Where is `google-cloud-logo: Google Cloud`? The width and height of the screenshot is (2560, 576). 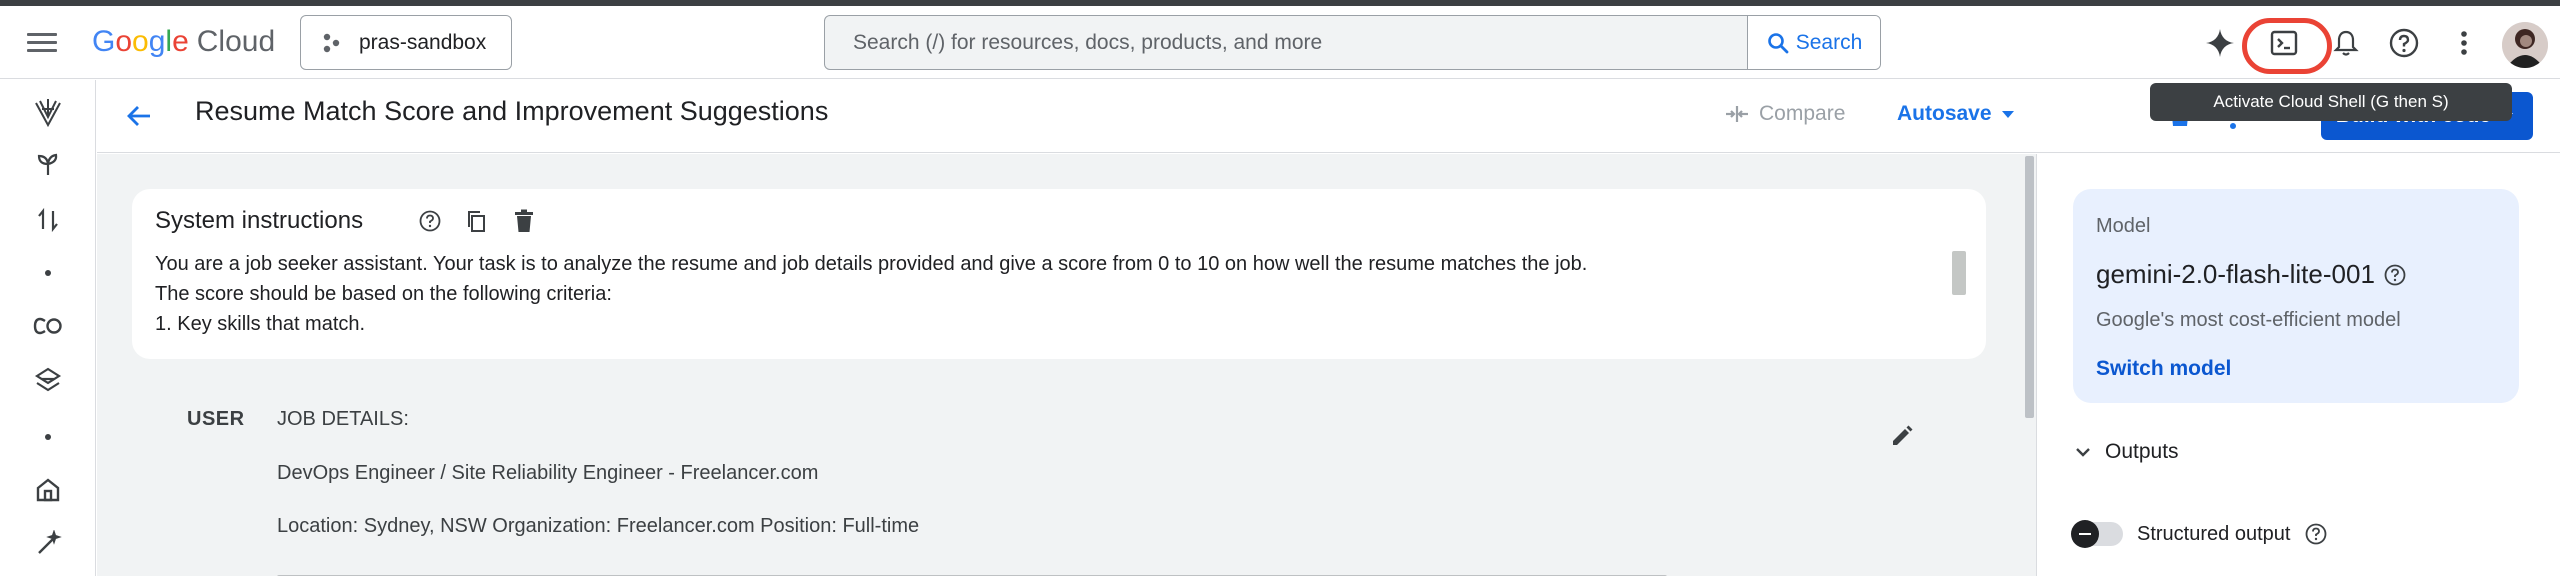
google-cloud-logo: Google Cloud is located at coordinates (183, 42).